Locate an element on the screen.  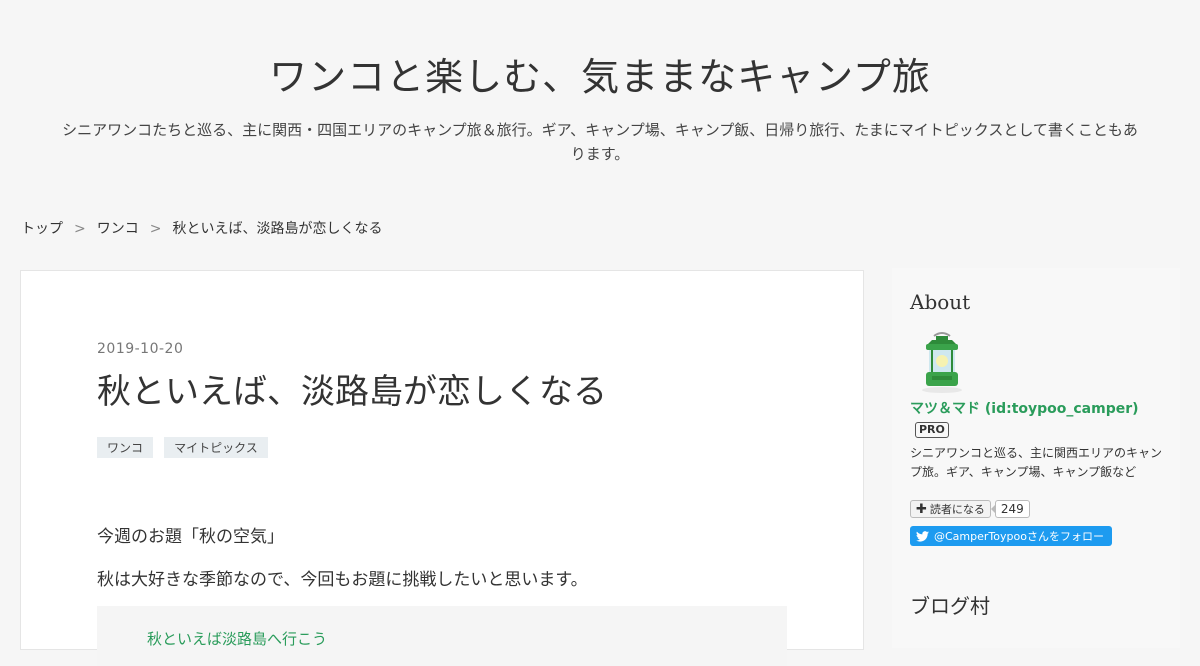
breadcrumb-top: トップ is located at coordinates (42, 229).